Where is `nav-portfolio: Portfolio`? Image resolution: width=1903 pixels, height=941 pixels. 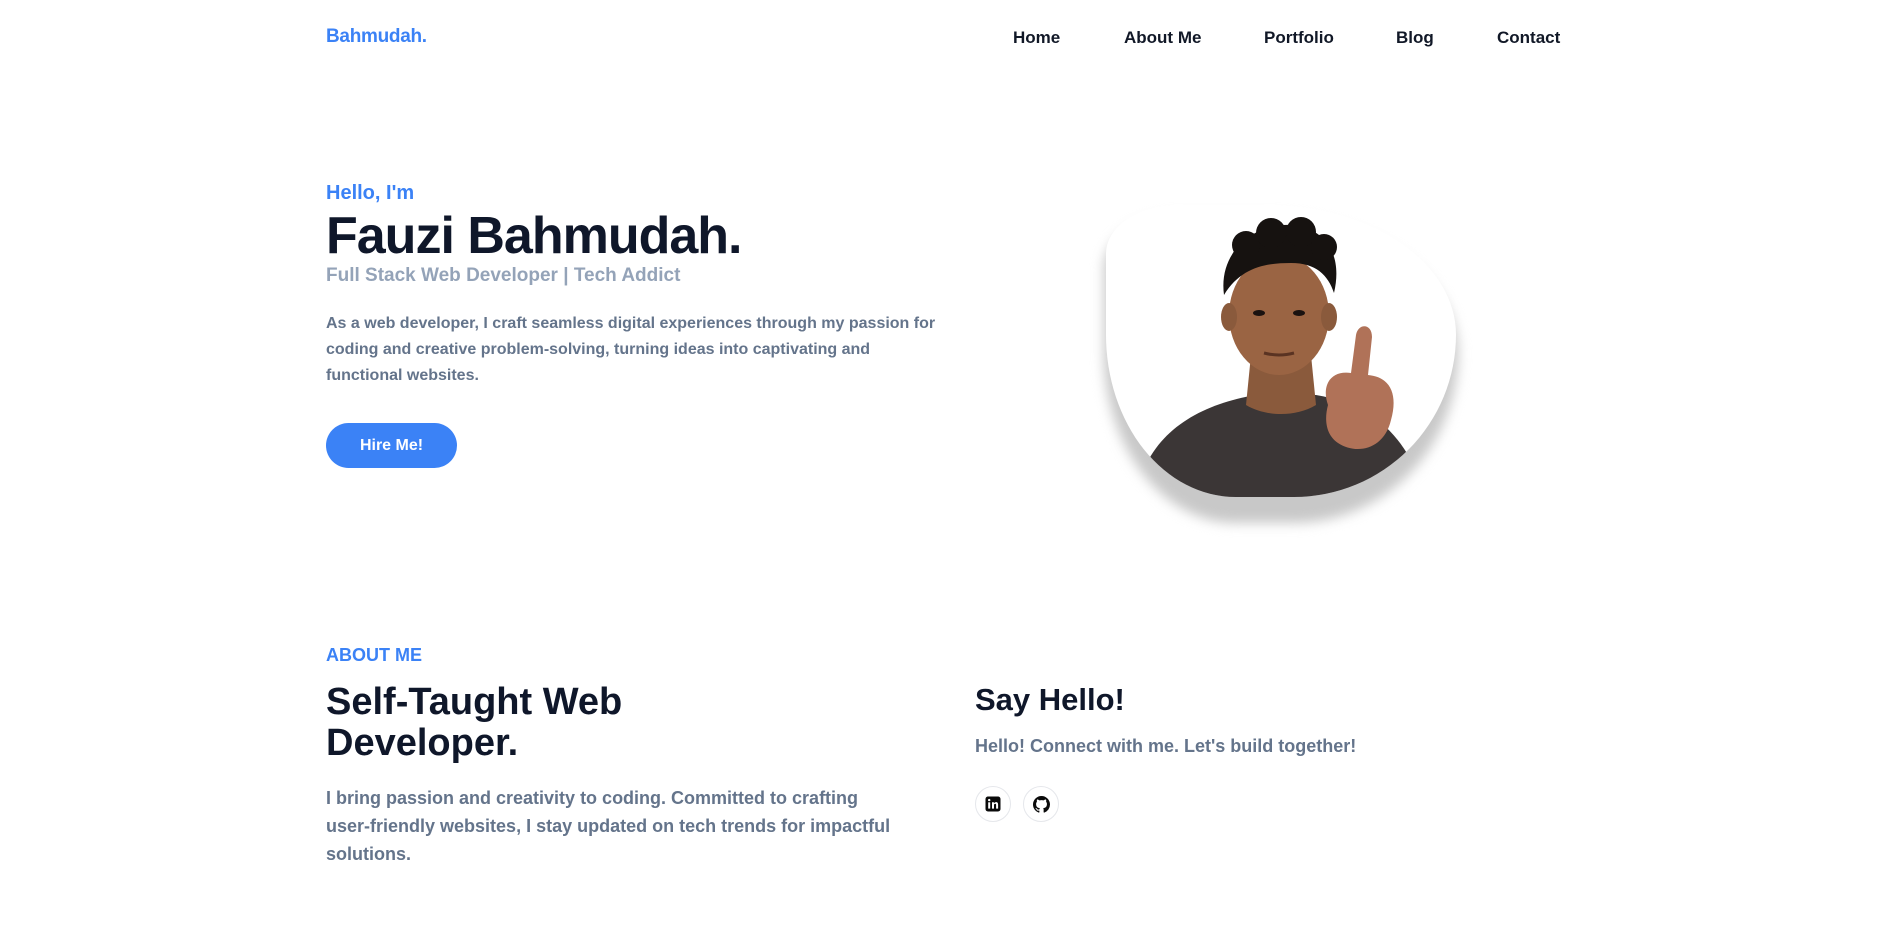 nav-portfolio: Portfolio is located at coordinates (1299, 38).